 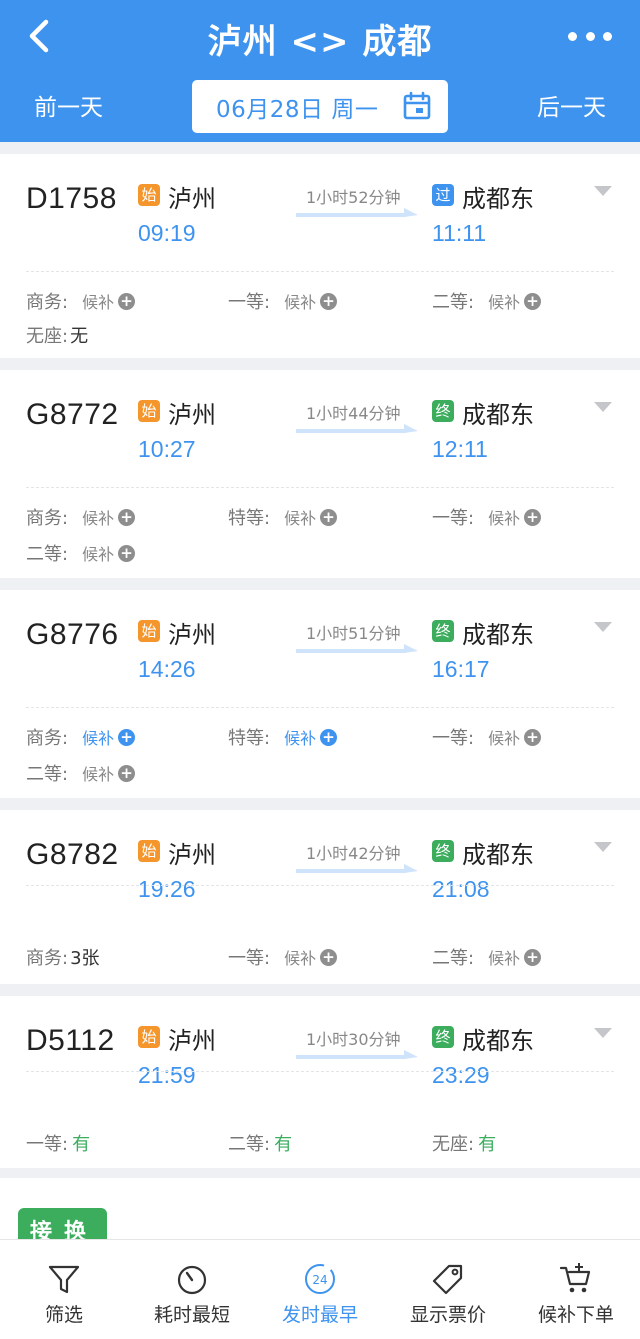 What do you see at coordinates (70, 1040) in the screenshot?
I see `train-number: D5112` at bounding box center [70, 1040].